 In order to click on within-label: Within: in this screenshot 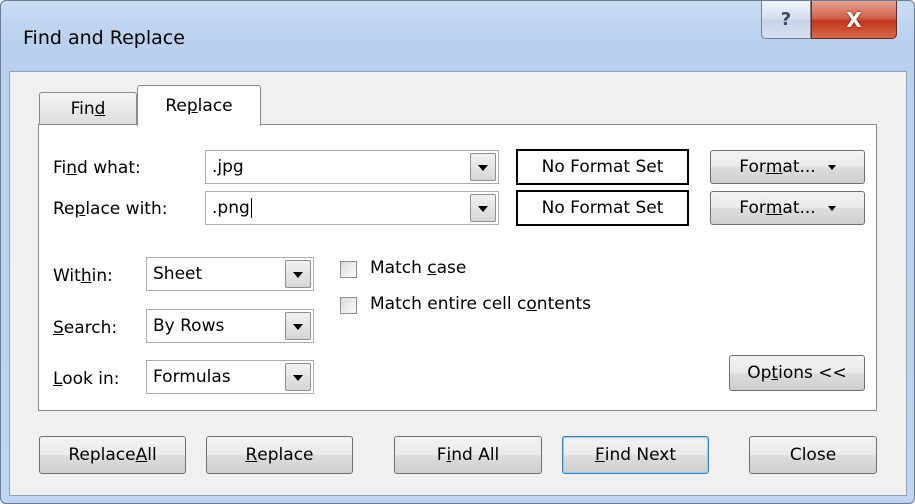, I will do `click(83, 276)`.